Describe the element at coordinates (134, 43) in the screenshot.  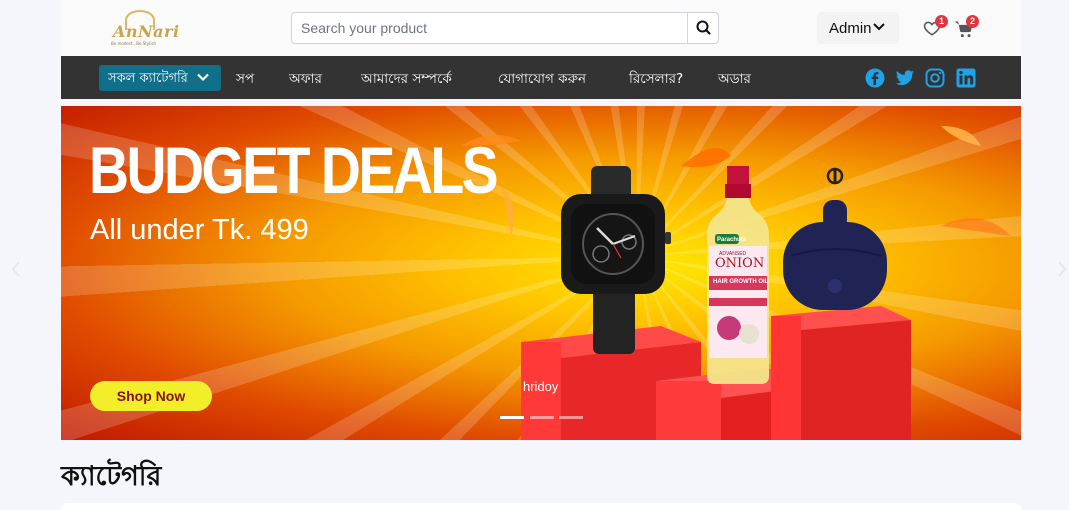
I see `logo-tagline: Be modest...Be Stylish` at that location.